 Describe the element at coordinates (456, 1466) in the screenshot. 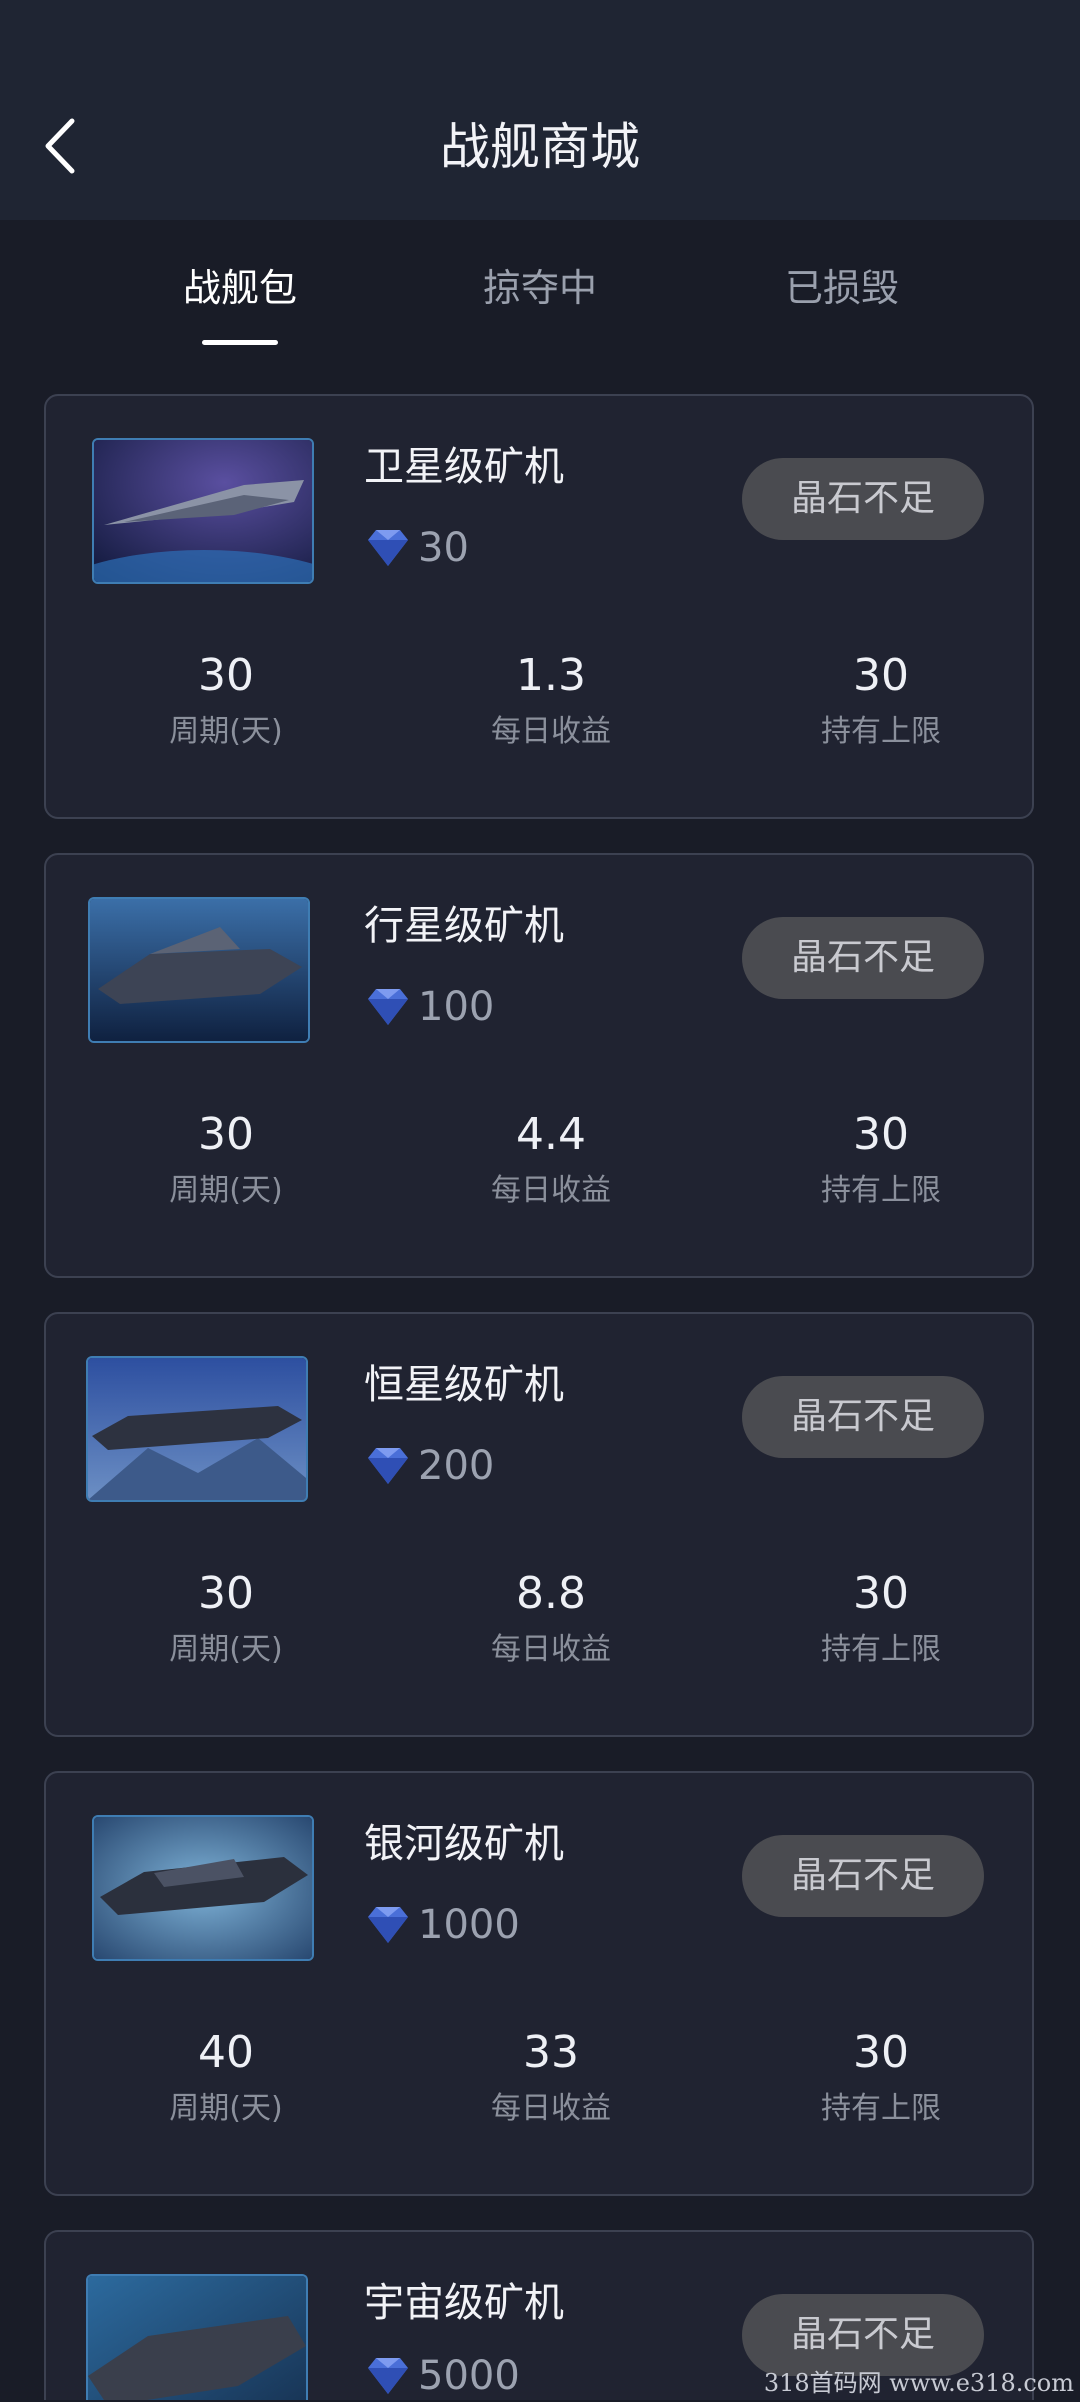

I see `price-value: 200` at that location.